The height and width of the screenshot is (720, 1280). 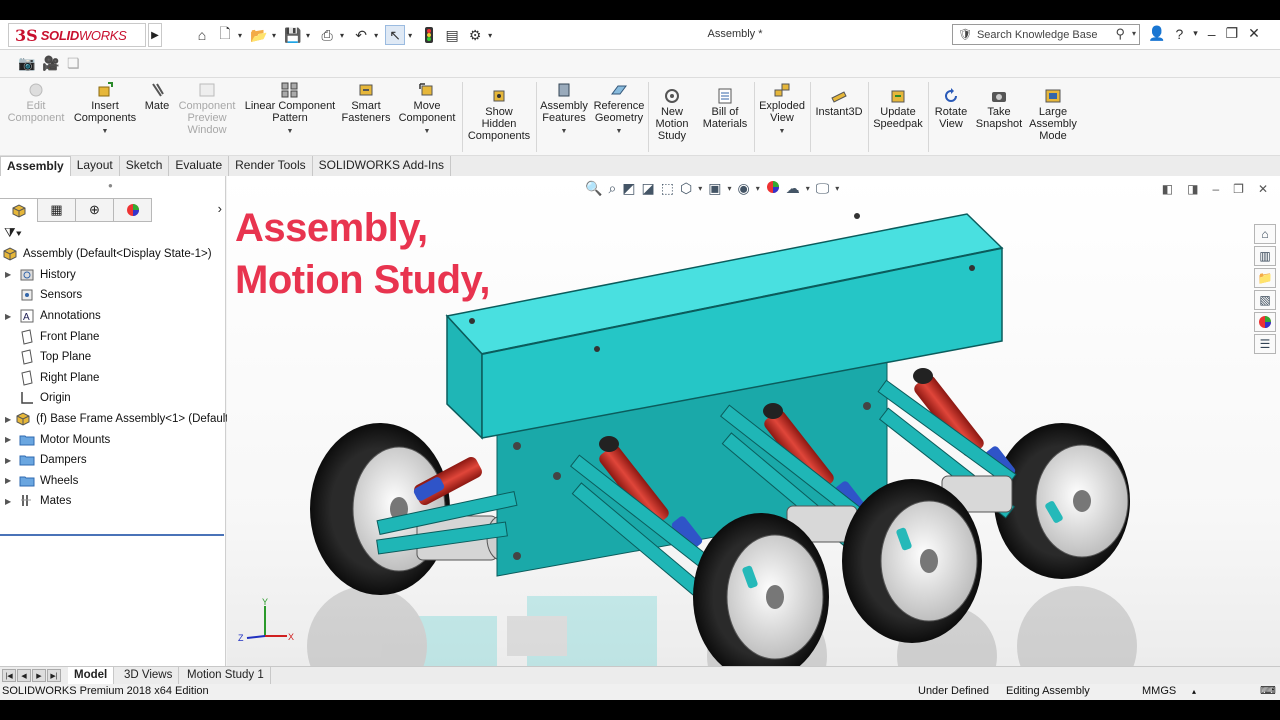 What do you see at coordinates (110, 185) in the screenshot?
I see `panel-splitter-handle: ●` at bounding box center [110, 185].